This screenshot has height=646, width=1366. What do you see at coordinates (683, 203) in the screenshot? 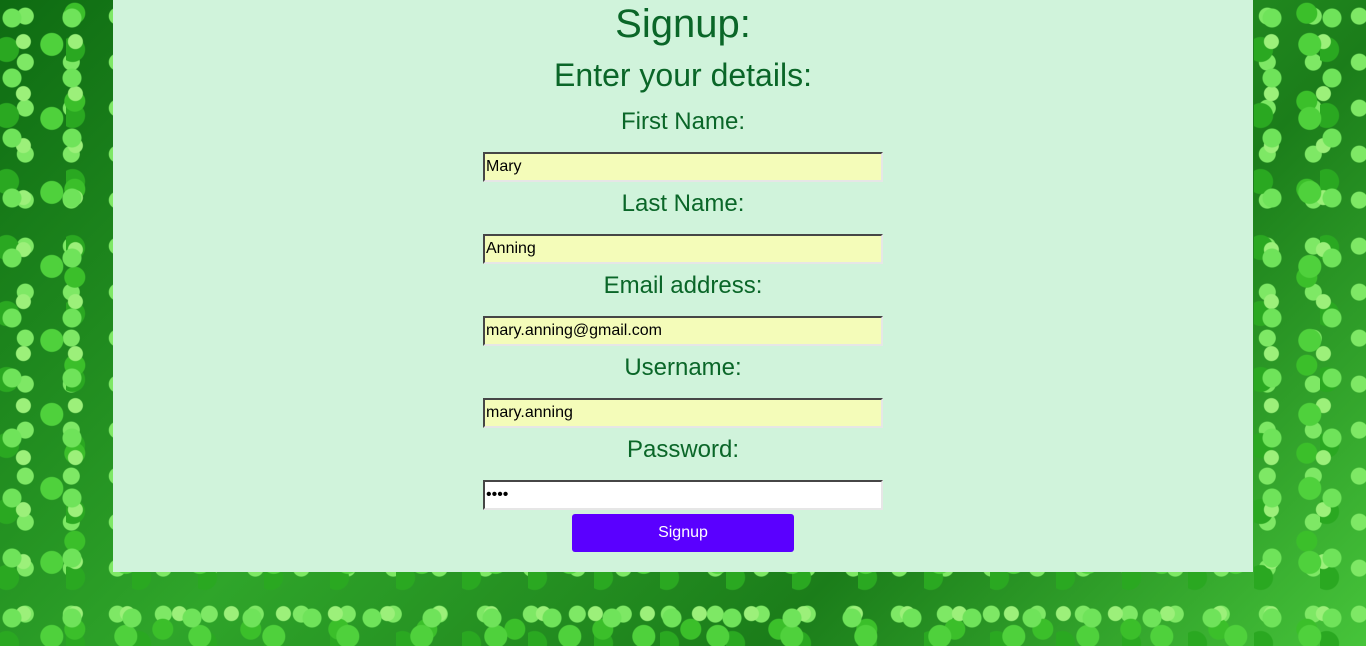
I see `last-name-label: Last Name:` at bounding box center [683, 203].